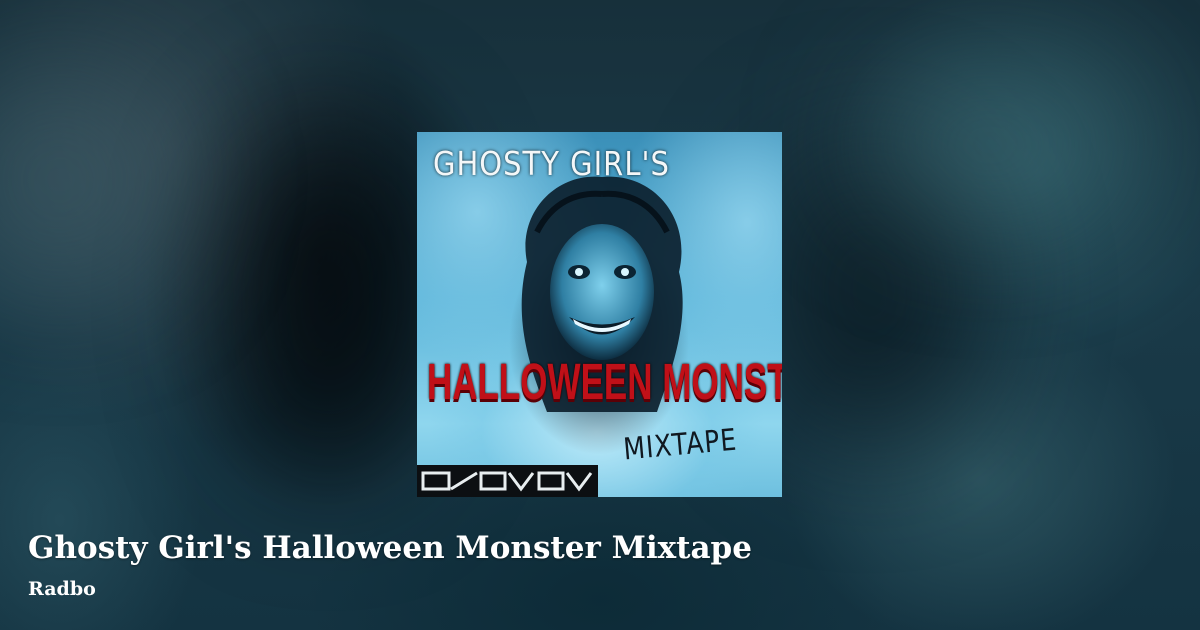  Describe the element at coordinates (604, 382) in the screenshot. I see `cover-title-main: HALLOWEEN MONSTER` at that location.